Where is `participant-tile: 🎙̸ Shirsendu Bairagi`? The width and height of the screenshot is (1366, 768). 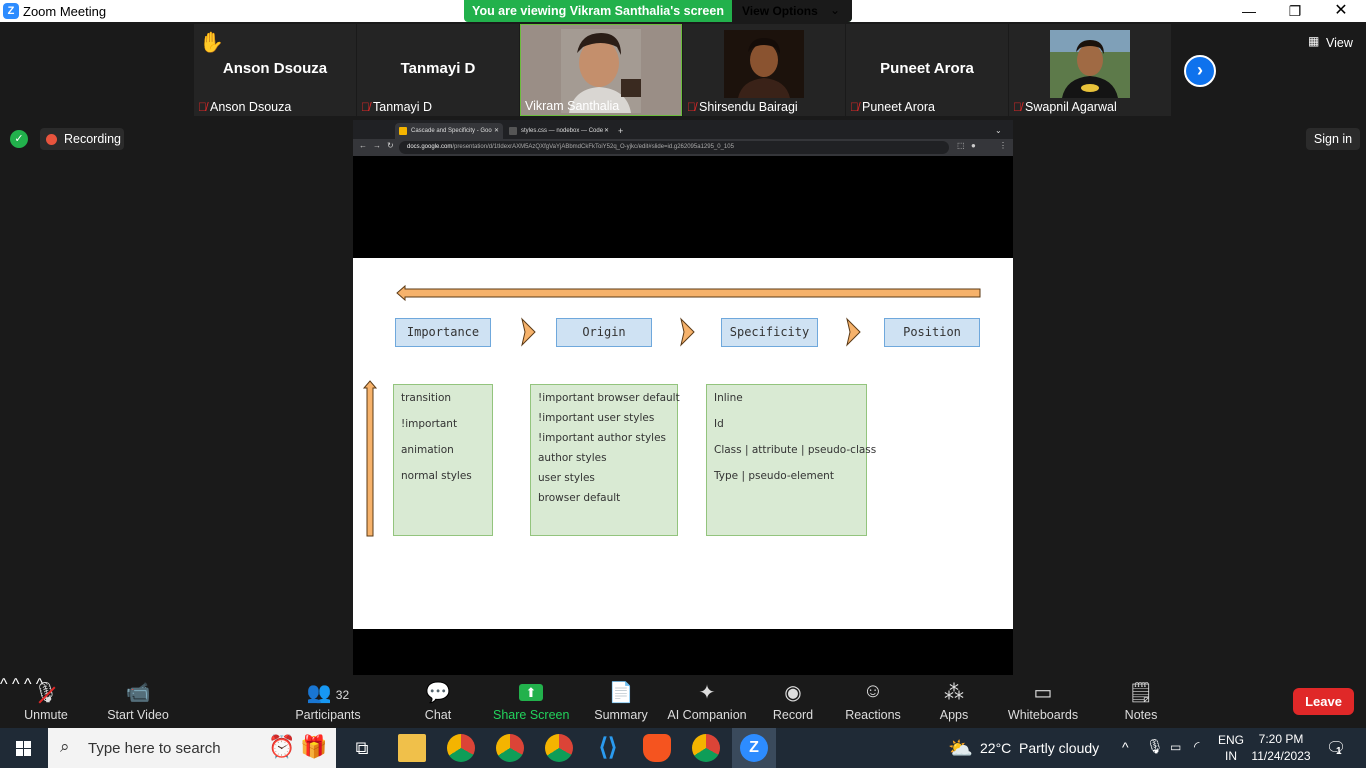
participant-tile: 🎙̸ Shirsendu Bairagi is located at coordinates (764, 70).